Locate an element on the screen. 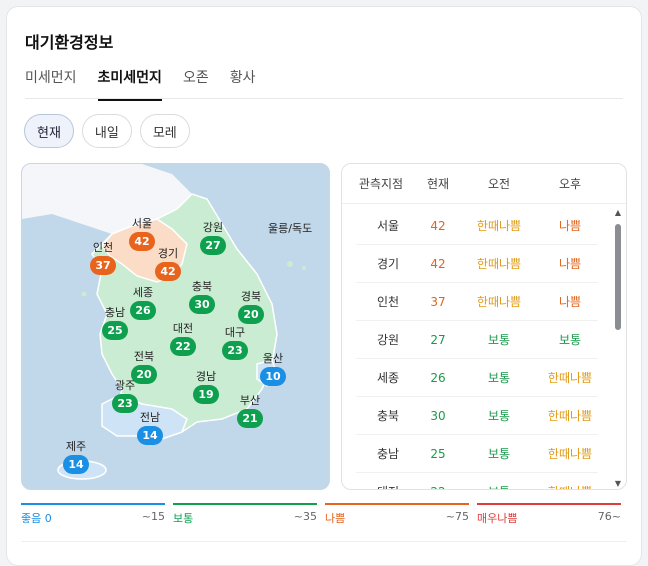 This screenshot has height=566, width=648. region-badge: 10 is located at coordinates (273, 376).